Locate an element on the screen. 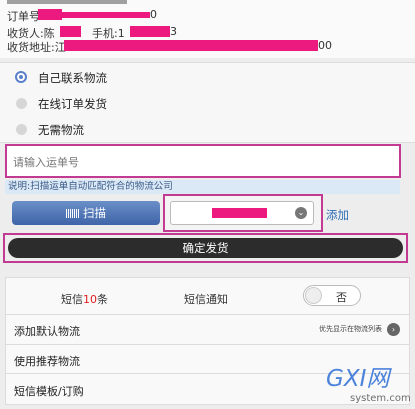  scan-button: 扫描 is located at coordinates (86, 213).